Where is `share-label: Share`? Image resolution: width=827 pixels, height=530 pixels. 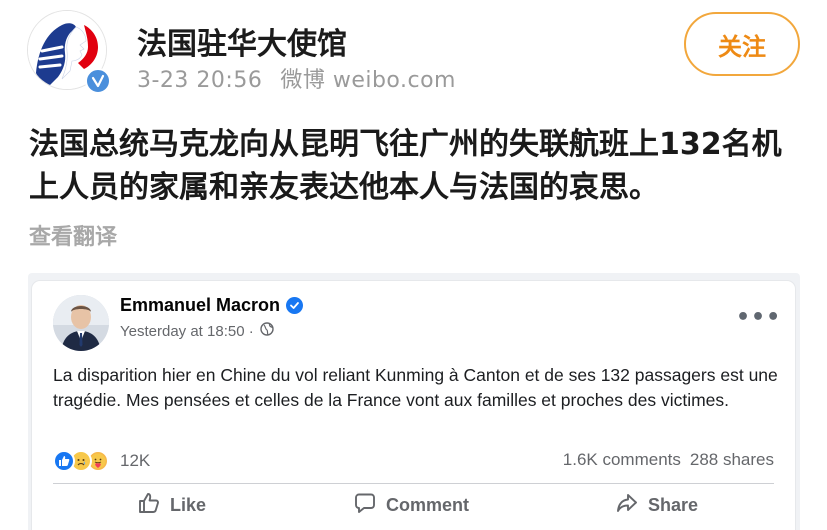
share-label: Share is located at coordinates (673, 505).